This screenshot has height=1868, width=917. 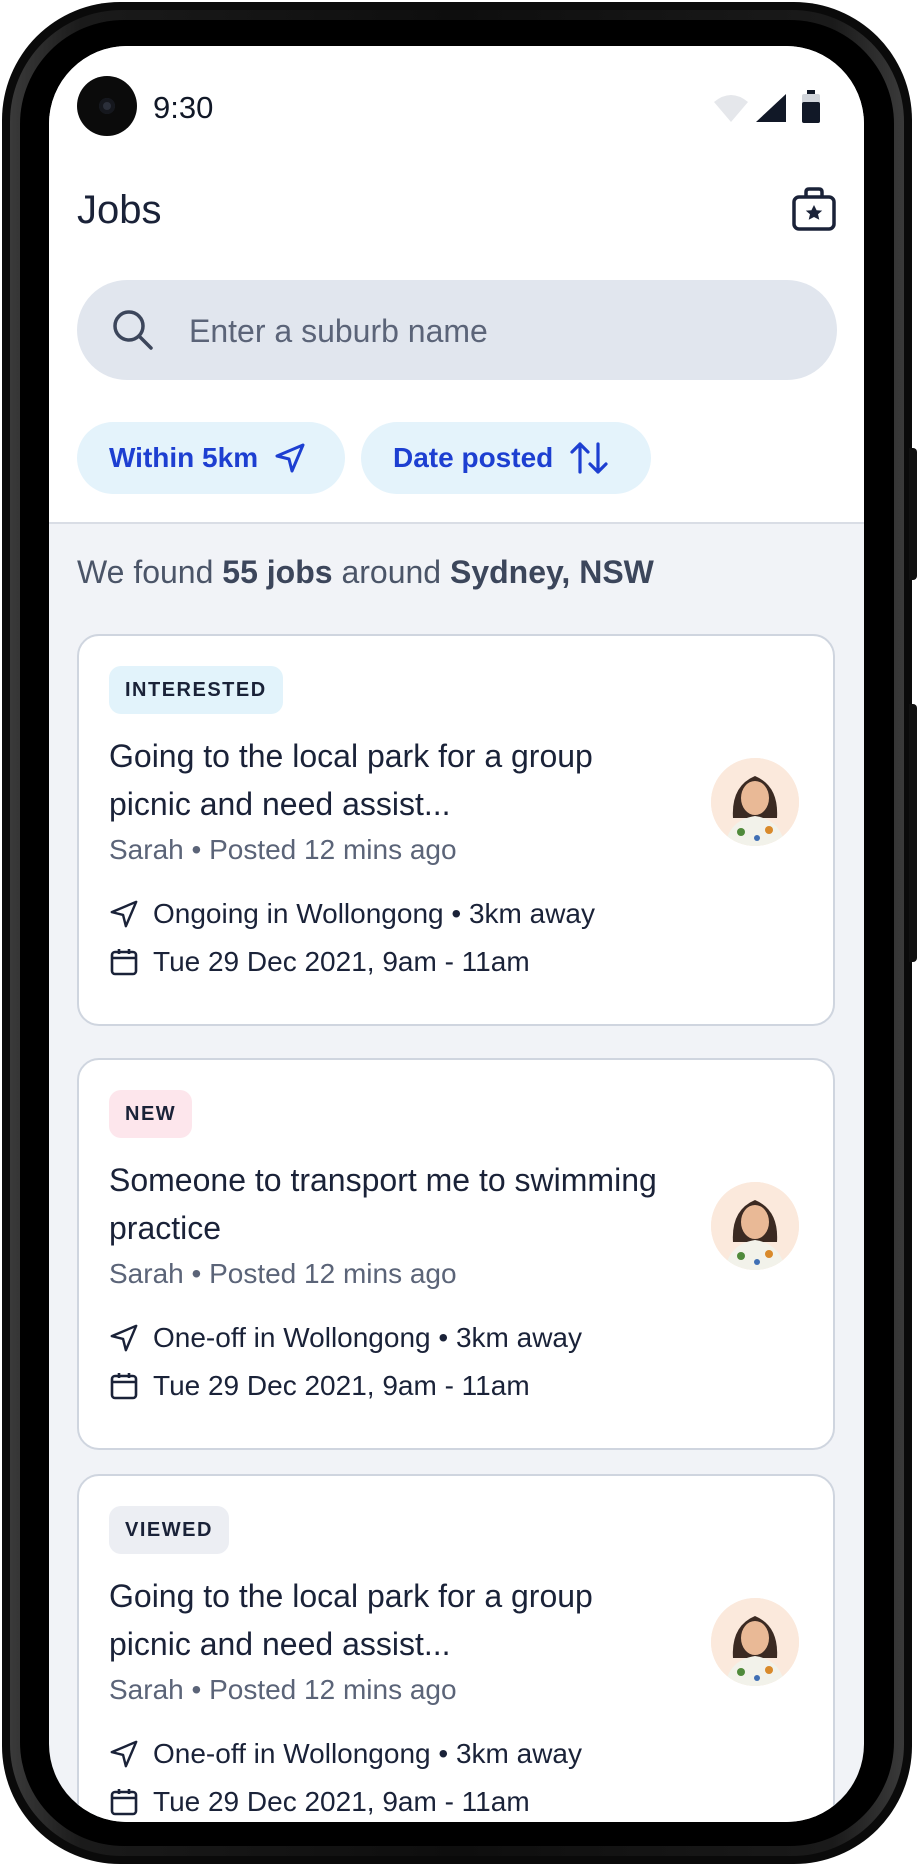 I want to click on volume-button, so click(x=913, y=833).